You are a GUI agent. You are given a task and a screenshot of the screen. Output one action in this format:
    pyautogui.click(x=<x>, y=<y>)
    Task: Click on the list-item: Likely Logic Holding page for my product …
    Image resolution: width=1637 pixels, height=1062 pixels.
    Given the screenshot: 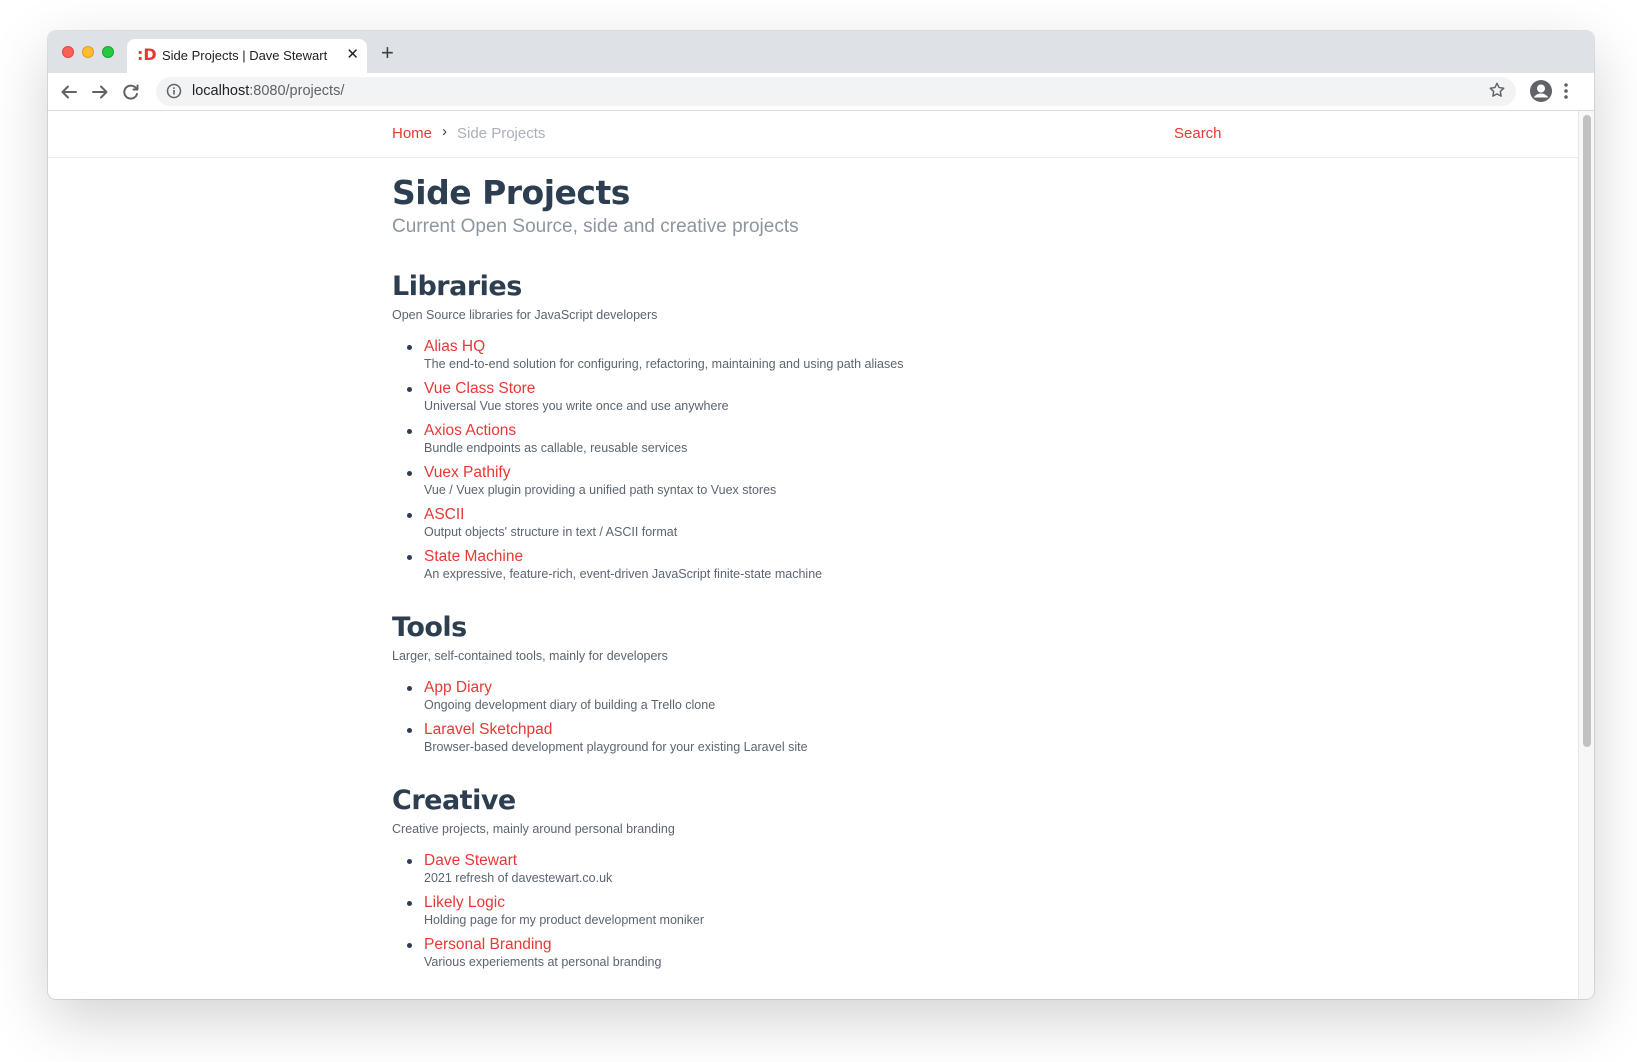 What is the action you would take?
    pyautogui.click(x=802, y=910)
    